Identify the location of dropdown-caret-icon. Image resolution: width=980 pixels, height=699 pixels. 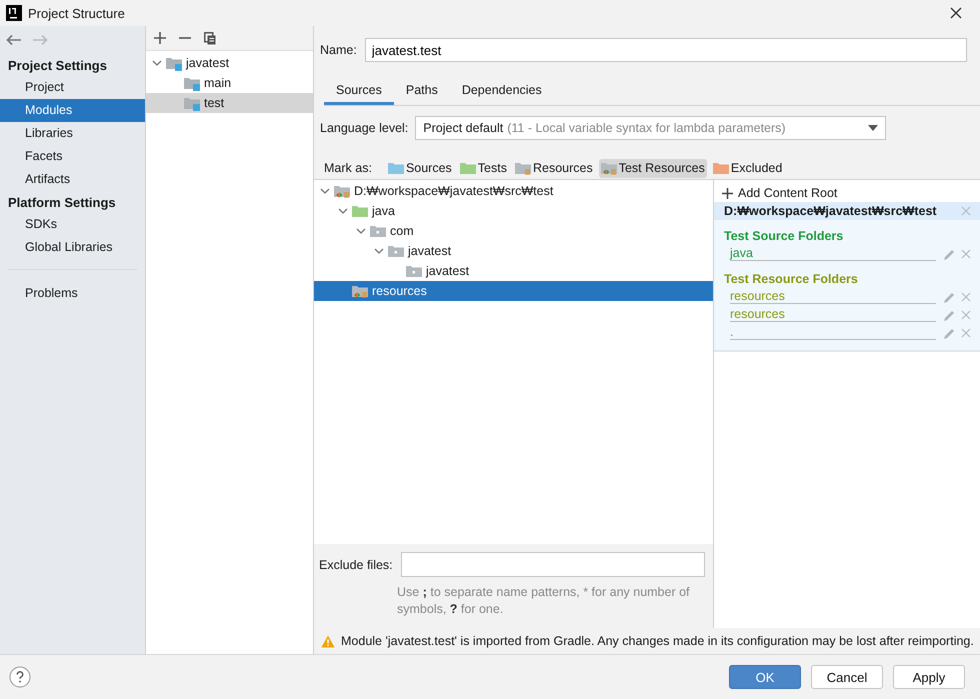
(873, 128).